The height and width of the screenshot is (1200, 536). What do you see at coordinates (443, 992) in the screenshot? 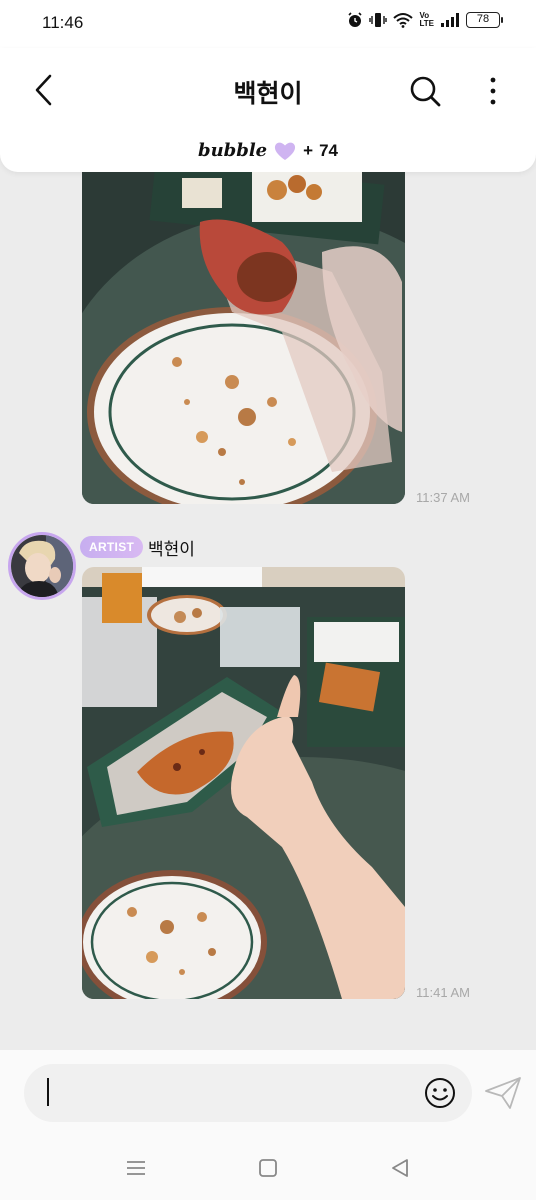
I see `message-time: 11:41 AM` at bounding box center [443, 992].